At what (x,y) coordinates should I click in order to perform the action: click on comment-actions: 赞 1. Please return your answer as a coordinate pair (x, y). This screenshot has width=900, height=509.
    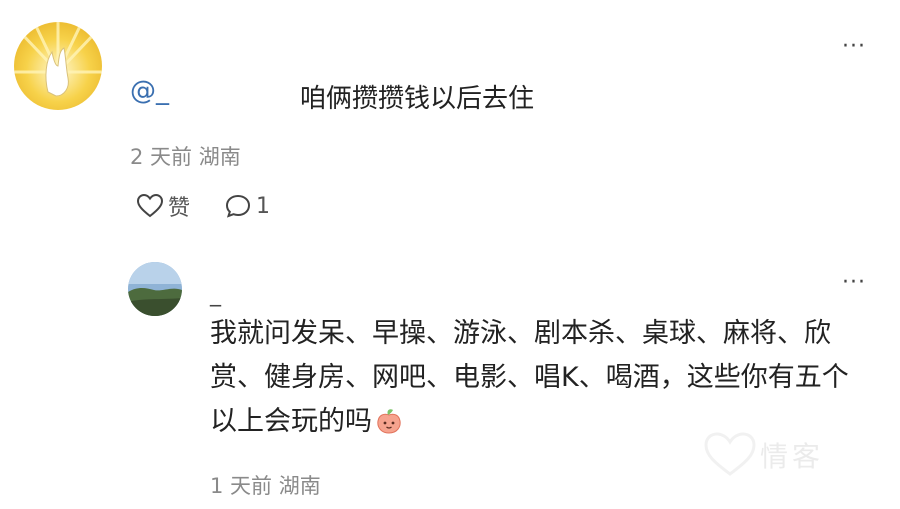
    Looking at the image, I should click on (203, 206).